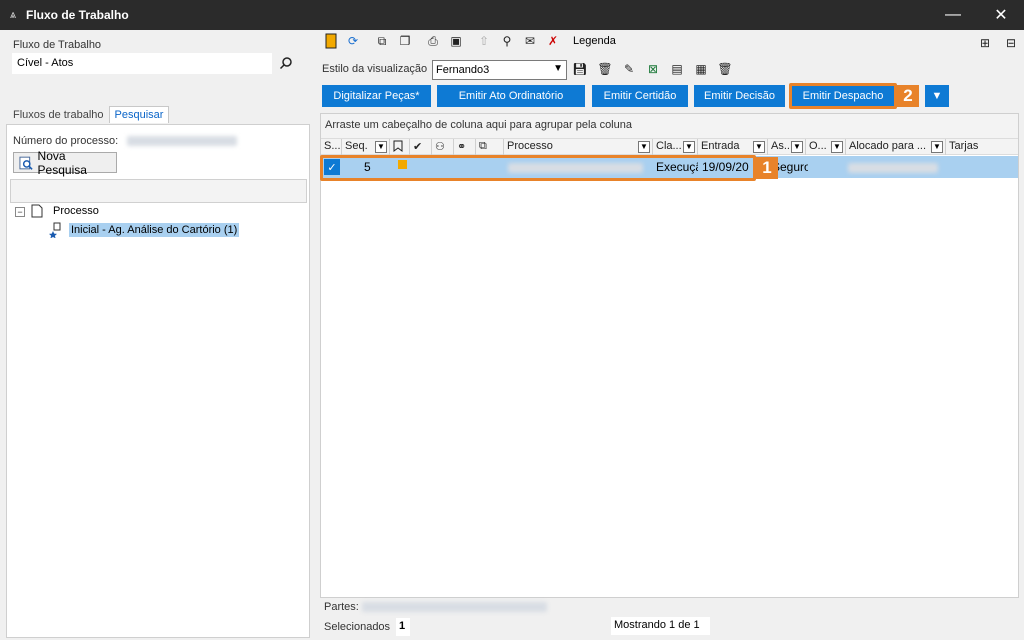 Image resolution: width=1024 pixels, height=640 pixels. Describe the element at coordinates (1011, 43) in the screenshot. I see `list-view-icon: ⊟` at that location.